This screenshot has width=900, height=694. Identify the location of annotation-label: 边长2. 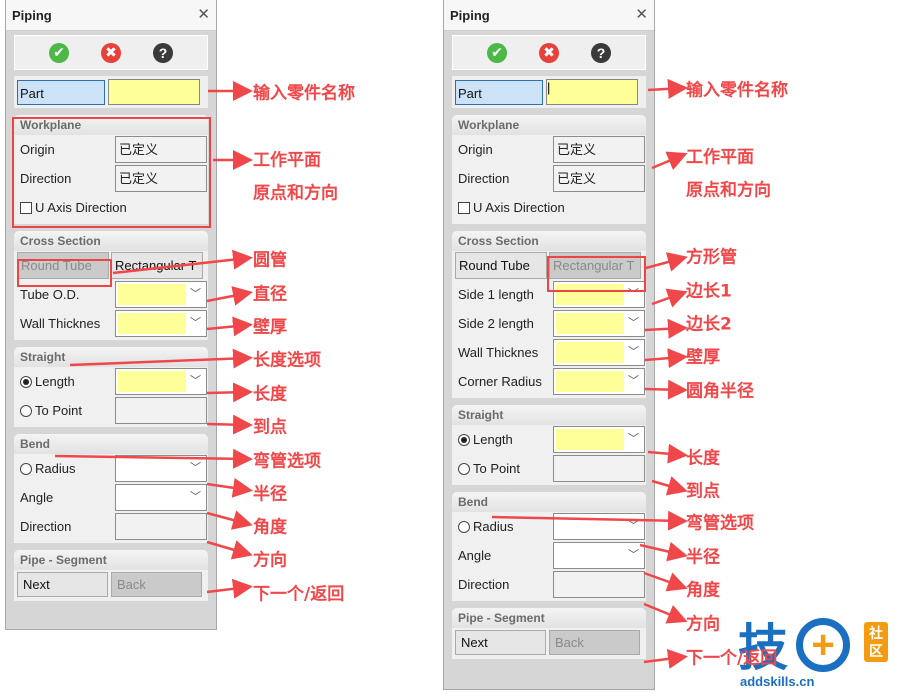
(709, 324).